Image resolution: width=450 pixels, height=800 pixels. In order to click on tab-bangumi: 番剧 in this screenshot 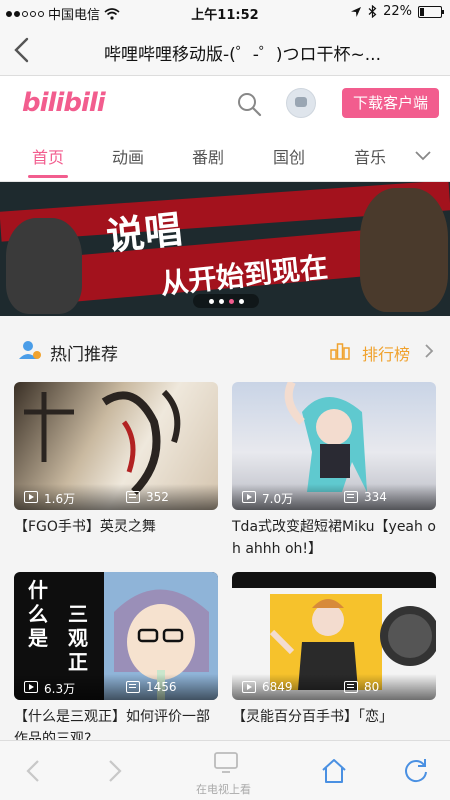, I will do `click(208, 156)`.